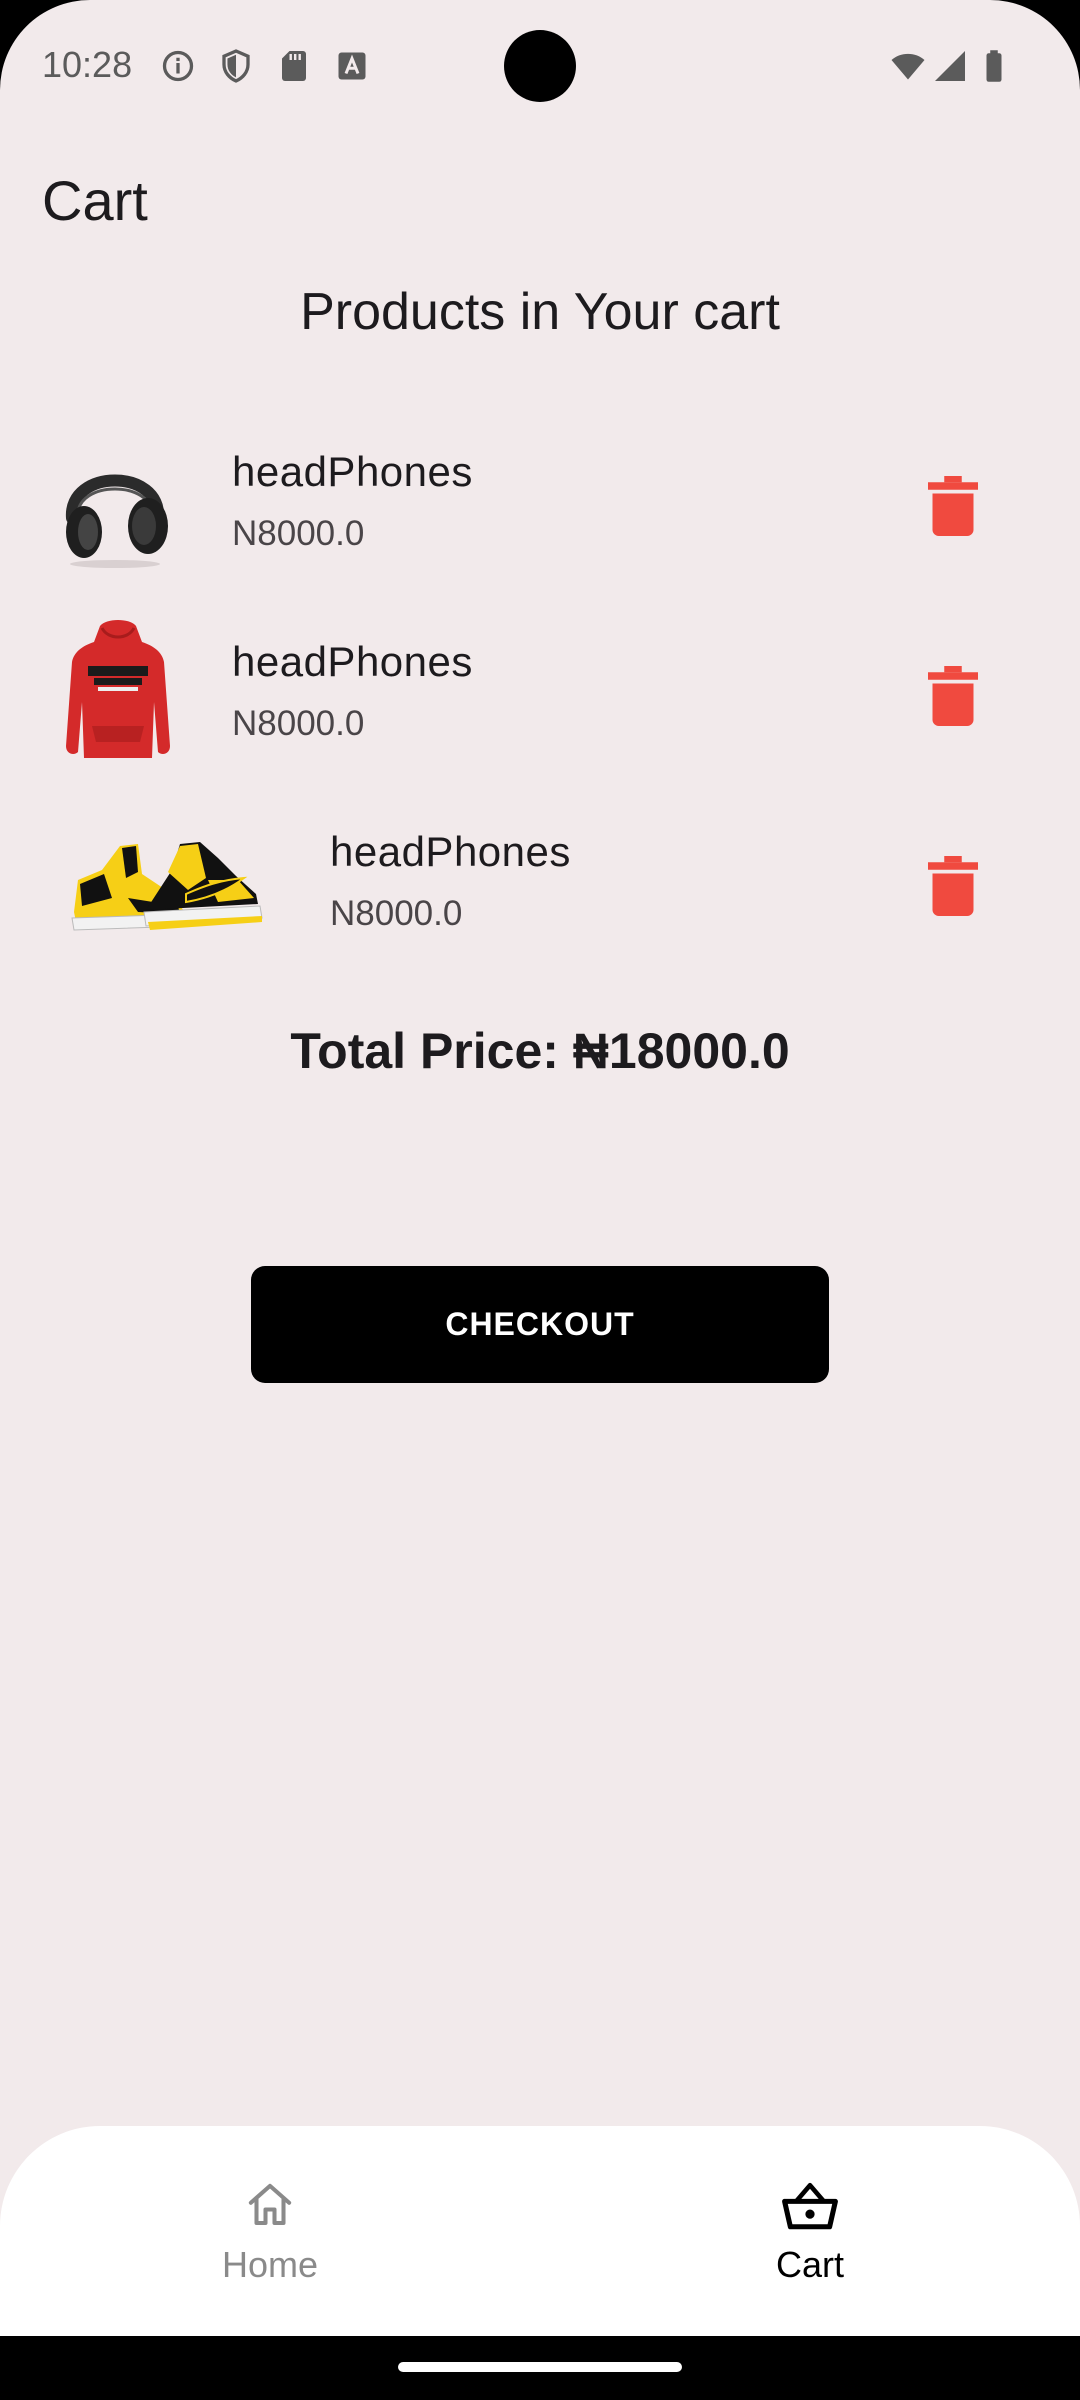 This screenshot has height=2400, width=1080. What do you see at coordinates (95, 200) in the screenshot?
I see `page-title: Cart` at bounding box center [95, 200].